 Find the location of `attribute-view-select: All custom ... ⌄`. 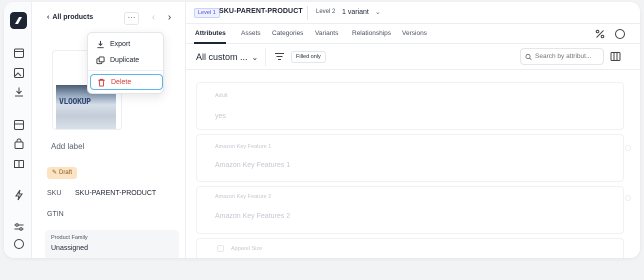

attribute-view-select: All custom ... ⌄ is located at coordinates (227, 57).